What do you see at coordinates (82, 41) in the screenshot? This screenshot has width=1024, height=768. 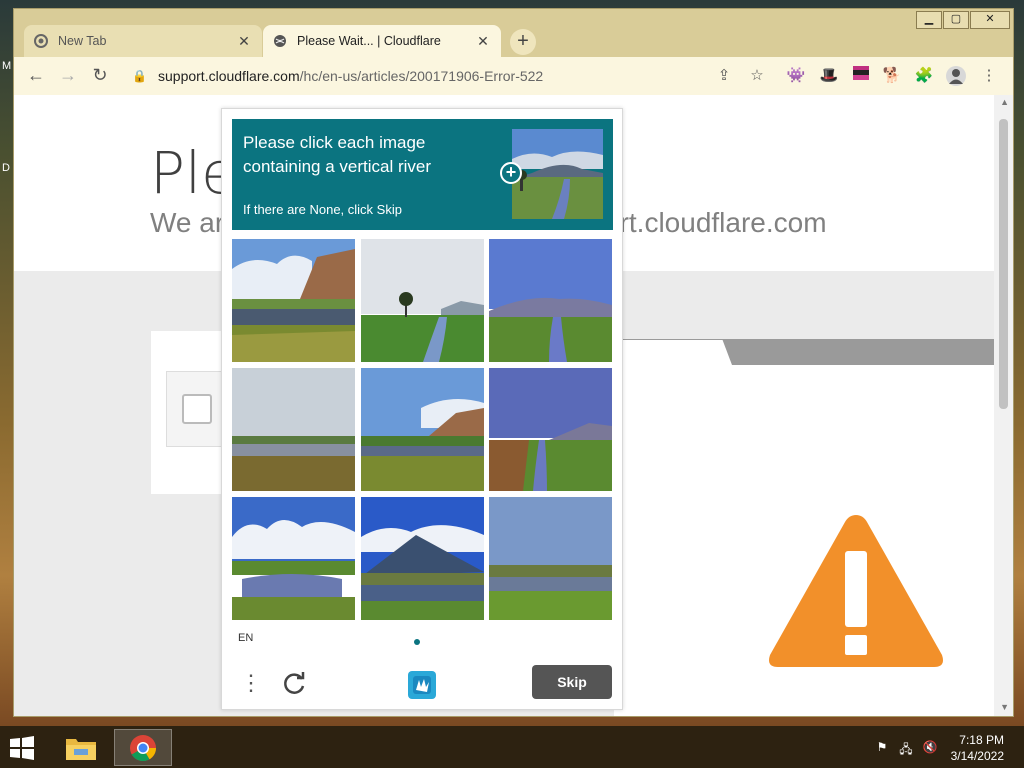 I see `tab-title: New Tab` at bounding box center [82, 41].